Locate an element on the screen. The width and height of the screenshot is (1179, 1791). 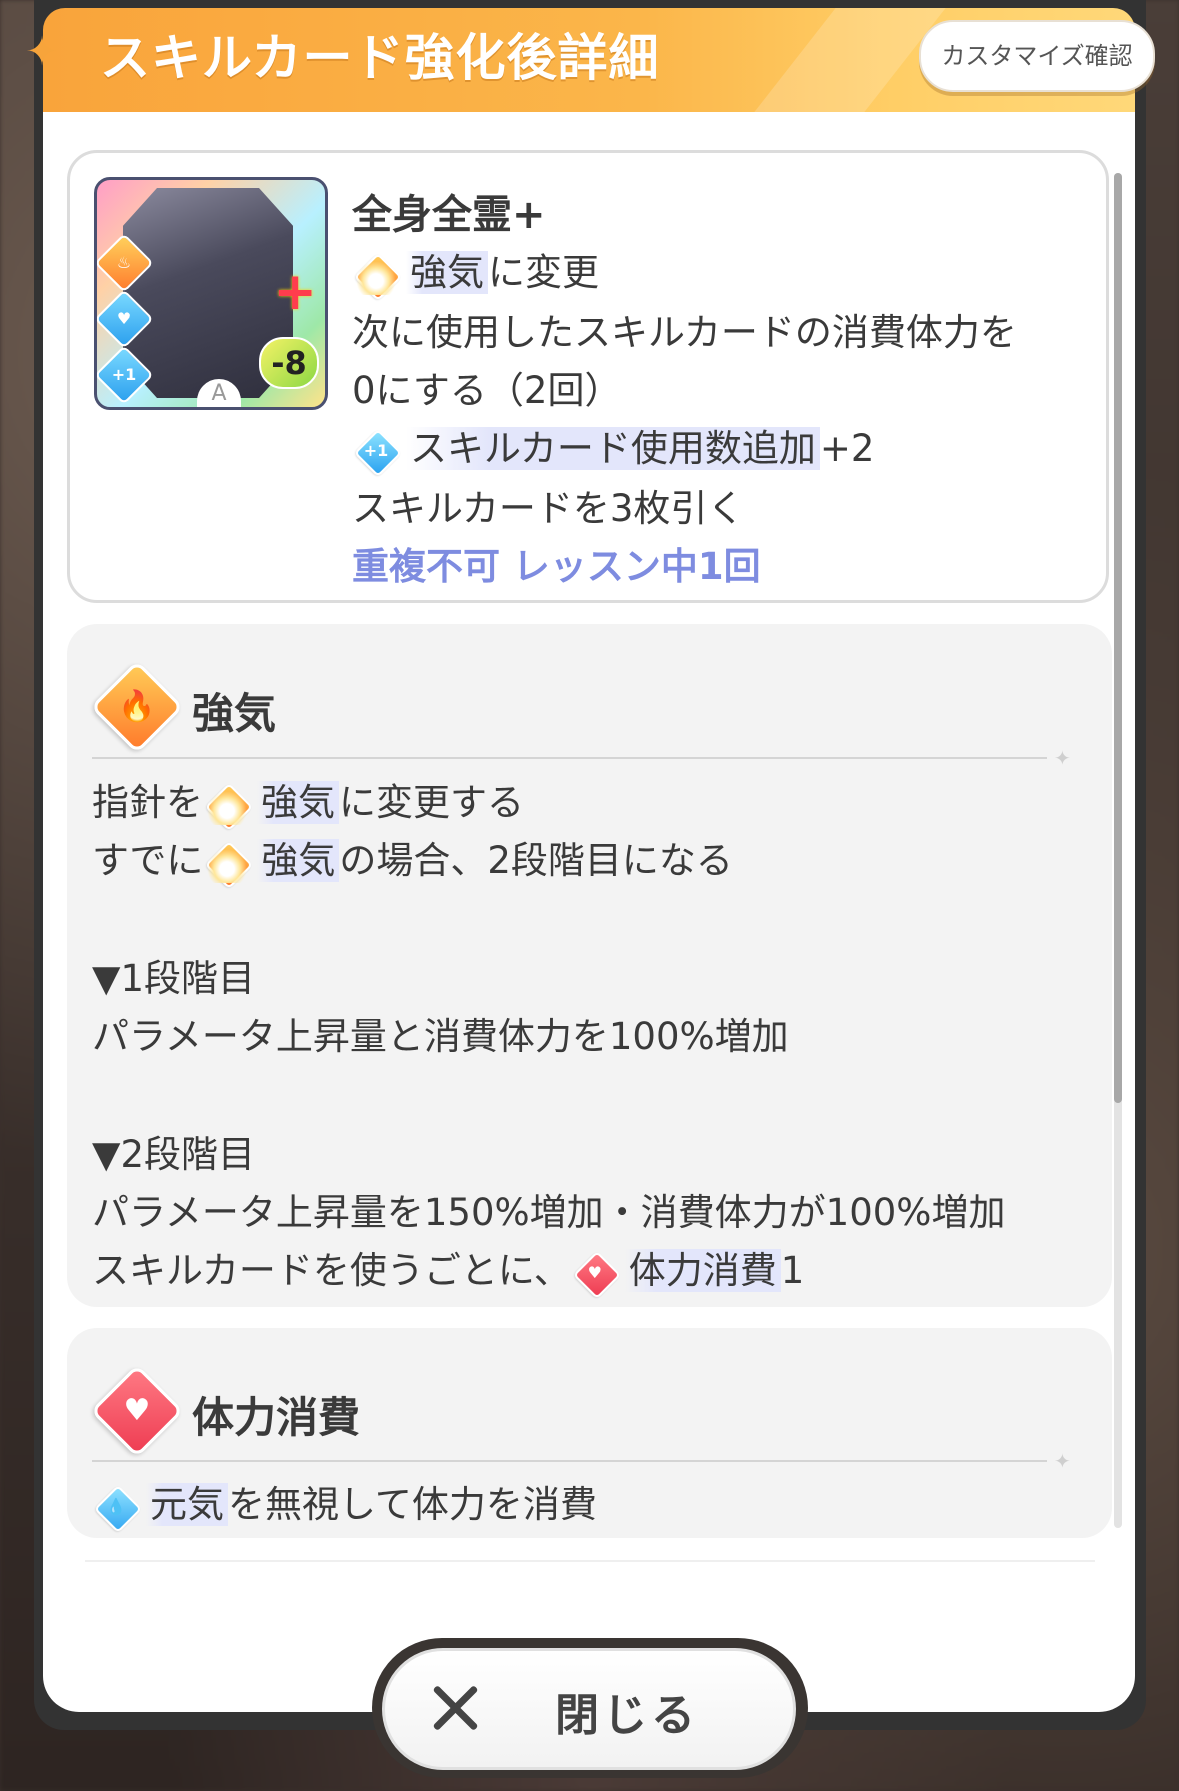
tsuyoki-line-2: すでに 強気 の場合、2段階目になる is located at coordinates (412, 859).